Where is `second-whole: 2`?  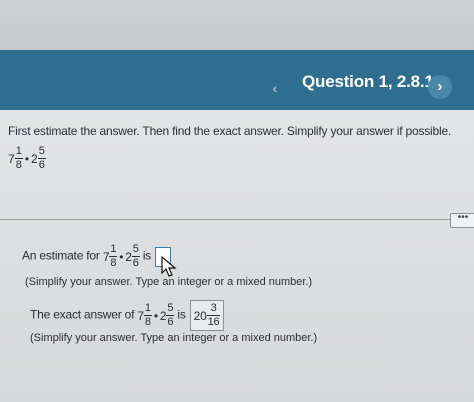 second-whole: 2 is located at coordinates (34, 158).